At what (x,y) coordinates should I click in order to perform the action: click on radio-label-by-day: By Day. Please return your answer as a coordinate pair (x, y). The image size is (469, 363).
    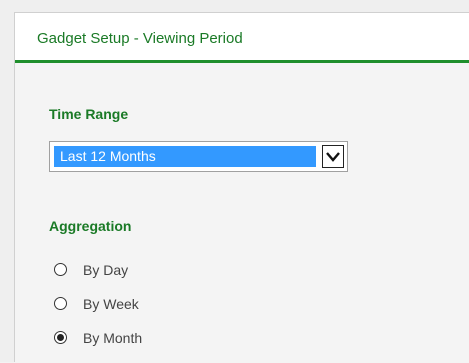
    Looking at the image, I should click on (106, 270).